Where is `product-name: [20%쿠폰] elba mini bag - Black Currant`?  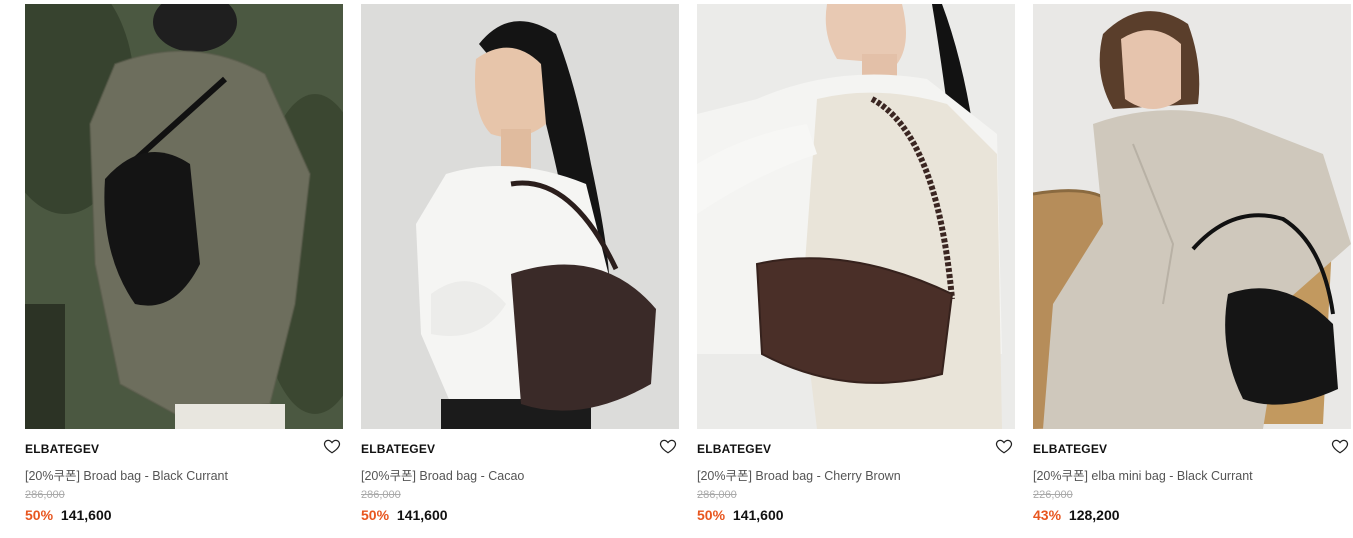 product-name: [20%쿠폰] elba mini bag - Black Currant is located at coordinates (1143, 474).